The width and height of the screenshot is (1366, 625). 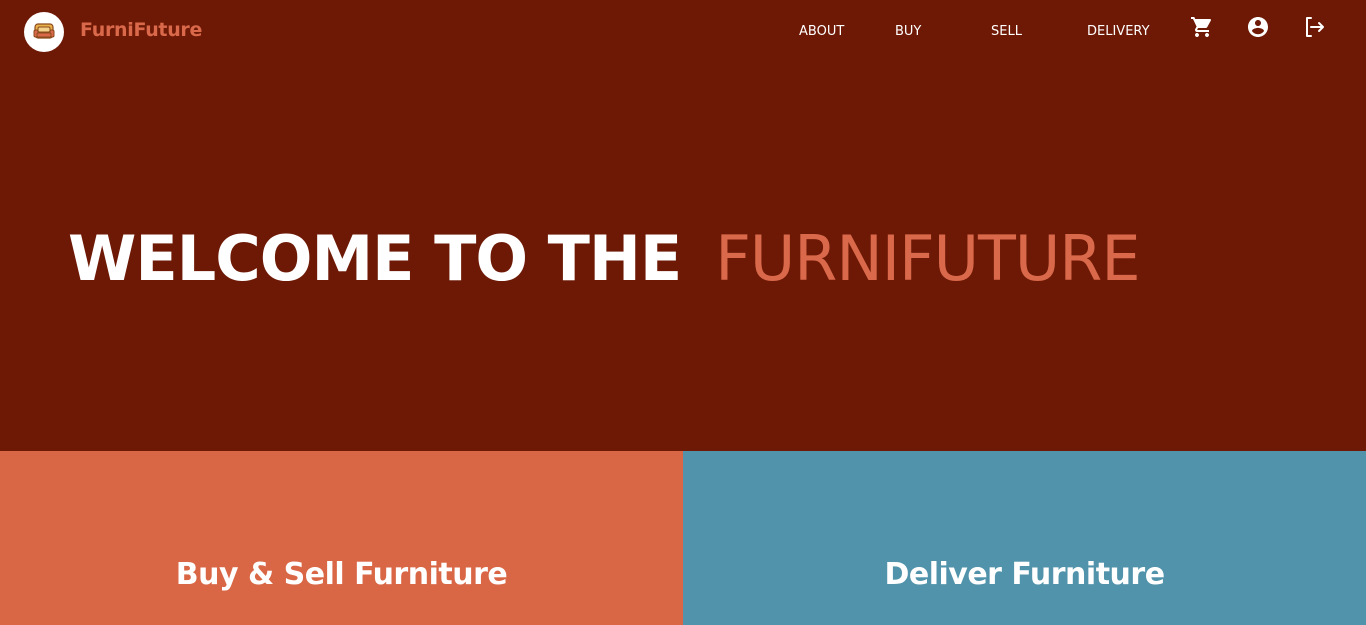 What do you see at coordinates (1118, 31) in the screenshot?
I see `nav-link-delivery: DELIVERY` at bounding box center [1118, 31].